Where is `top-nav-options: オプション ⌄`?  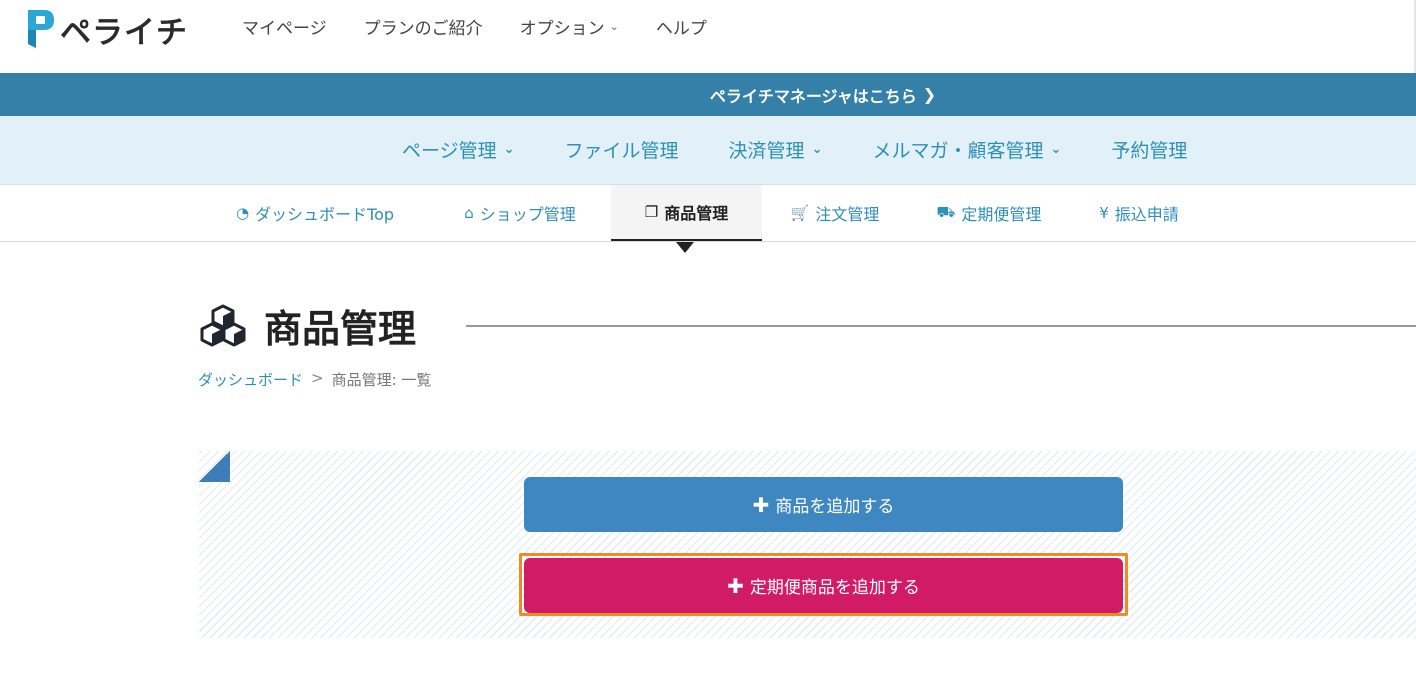
top-nav-options: オプション ⌄ is located at coordinates (569, 26).